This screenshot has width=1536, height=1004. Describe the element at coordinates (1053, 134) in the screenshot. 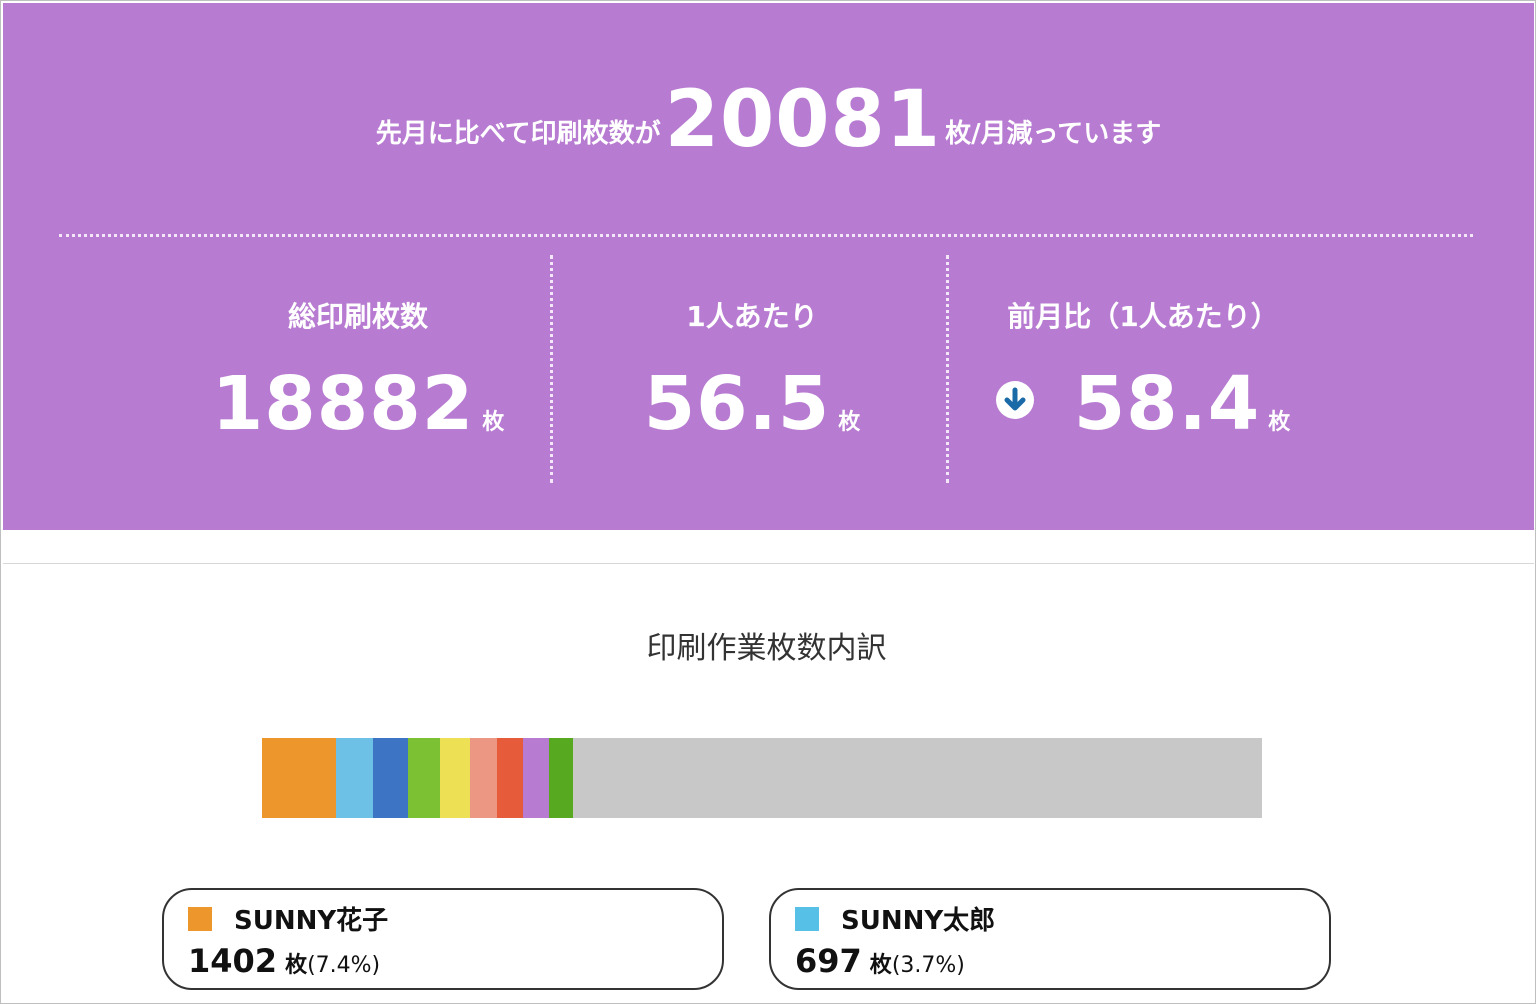

I see `headline-suffix: 枚/月減っています` at that location.